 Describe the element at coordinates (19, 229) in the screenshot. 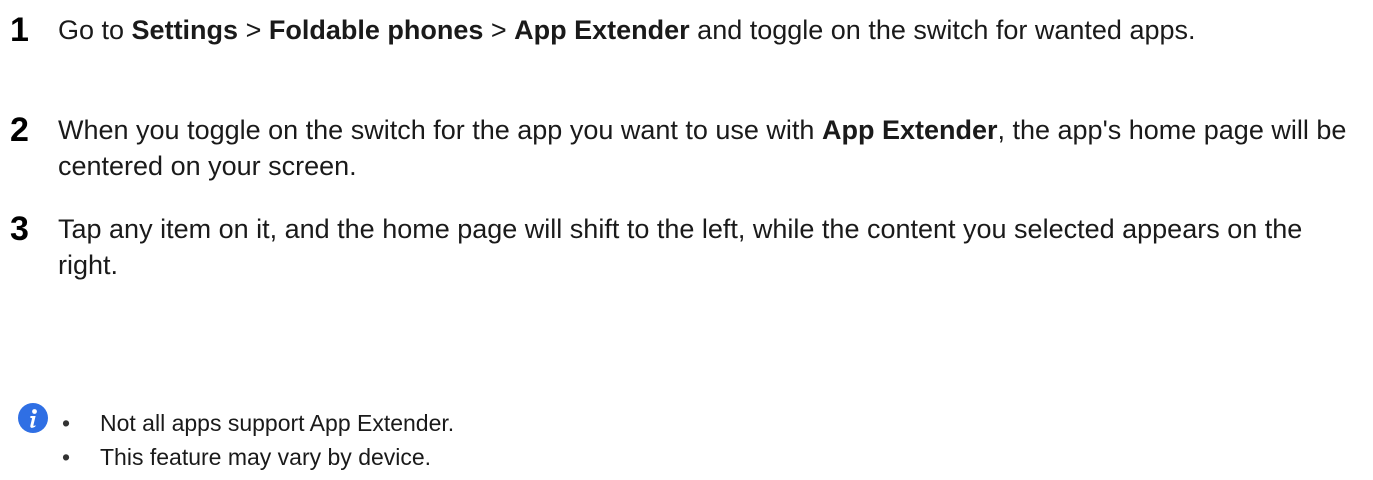

I see `step-number: 3` at that location.